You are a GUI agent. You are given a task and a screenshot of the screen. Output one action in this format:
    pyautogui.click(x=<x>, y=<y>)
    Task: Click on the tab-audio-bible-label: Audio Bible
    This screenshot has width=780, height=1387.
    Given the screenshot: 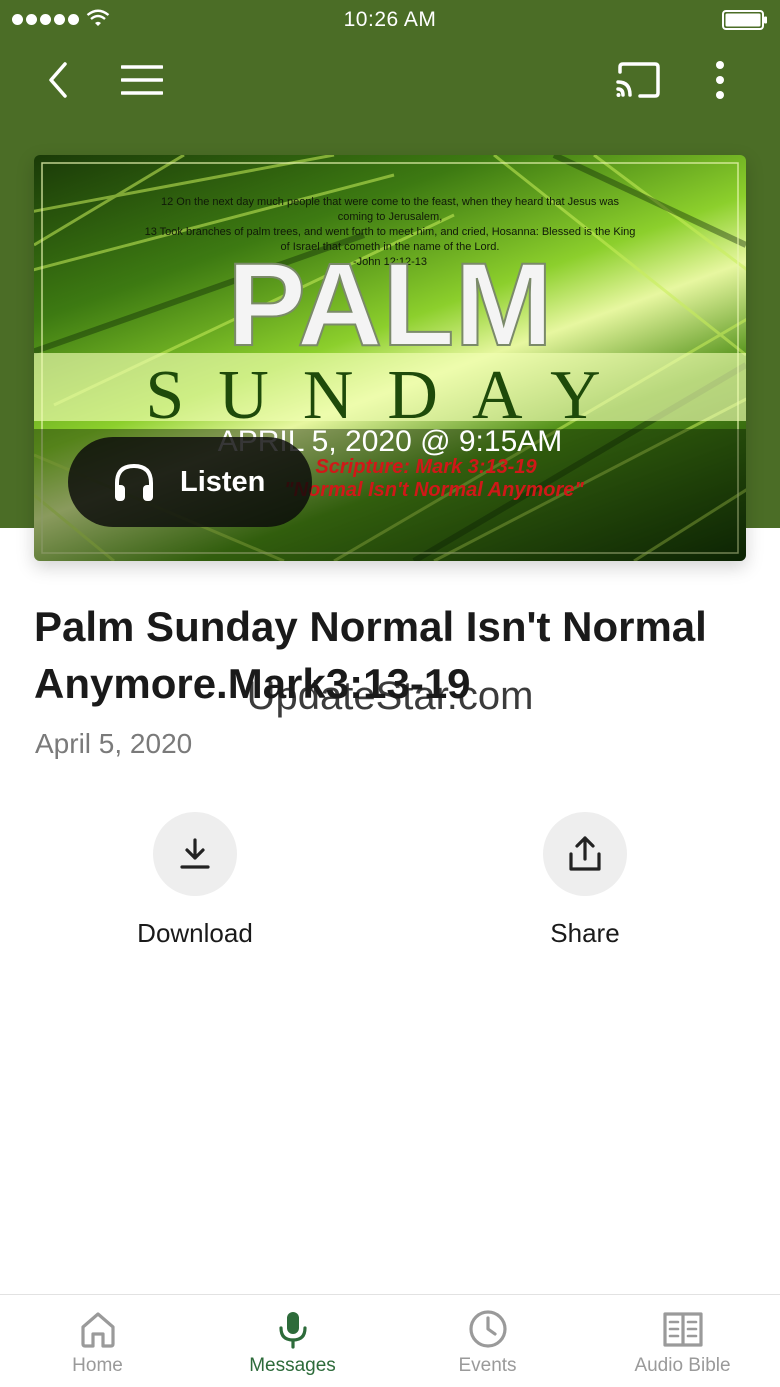 What is the action you would take?
    pyautogui.click(x=682, y=1365)
    